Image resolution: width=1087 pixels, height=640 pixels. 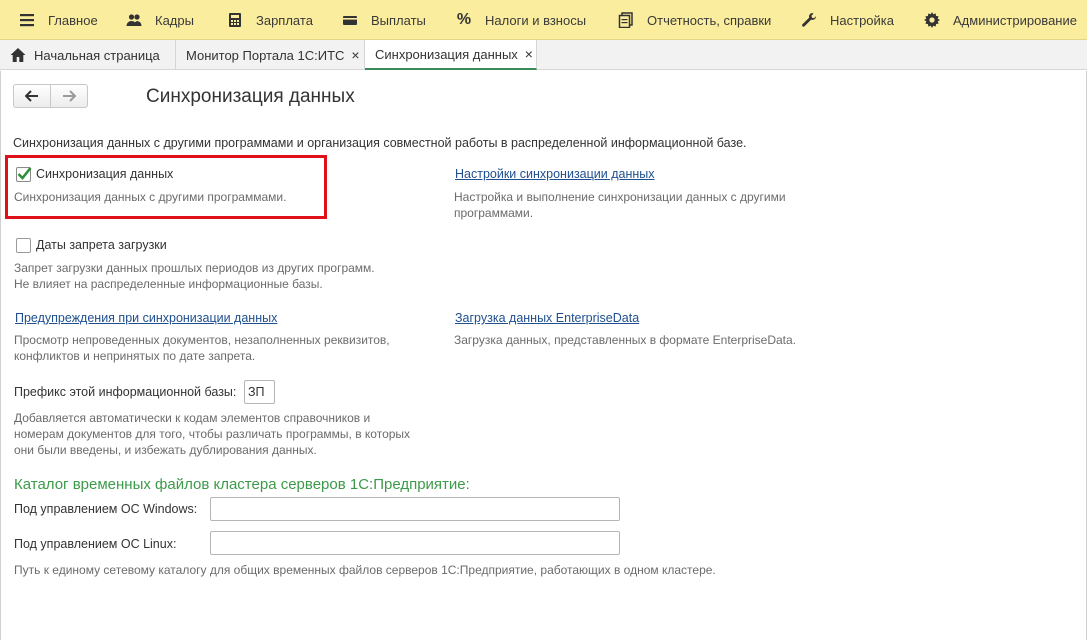 What do you see at coordinates (862, 20) in the screenshot?
I see `menu-item-label: Настройка` at bounding box center [862, 20].